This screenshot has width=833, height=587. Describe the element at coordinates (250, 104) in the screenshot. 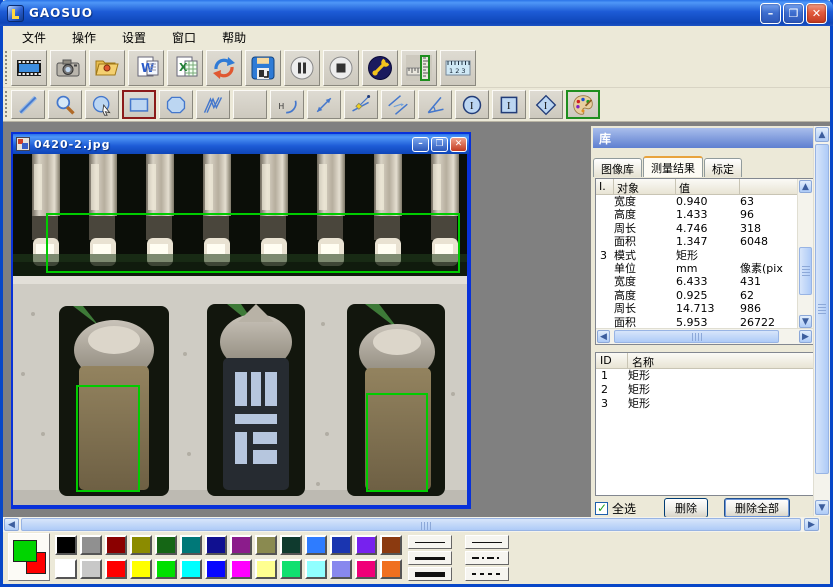

I see `ellipse-tool-button` at that location.